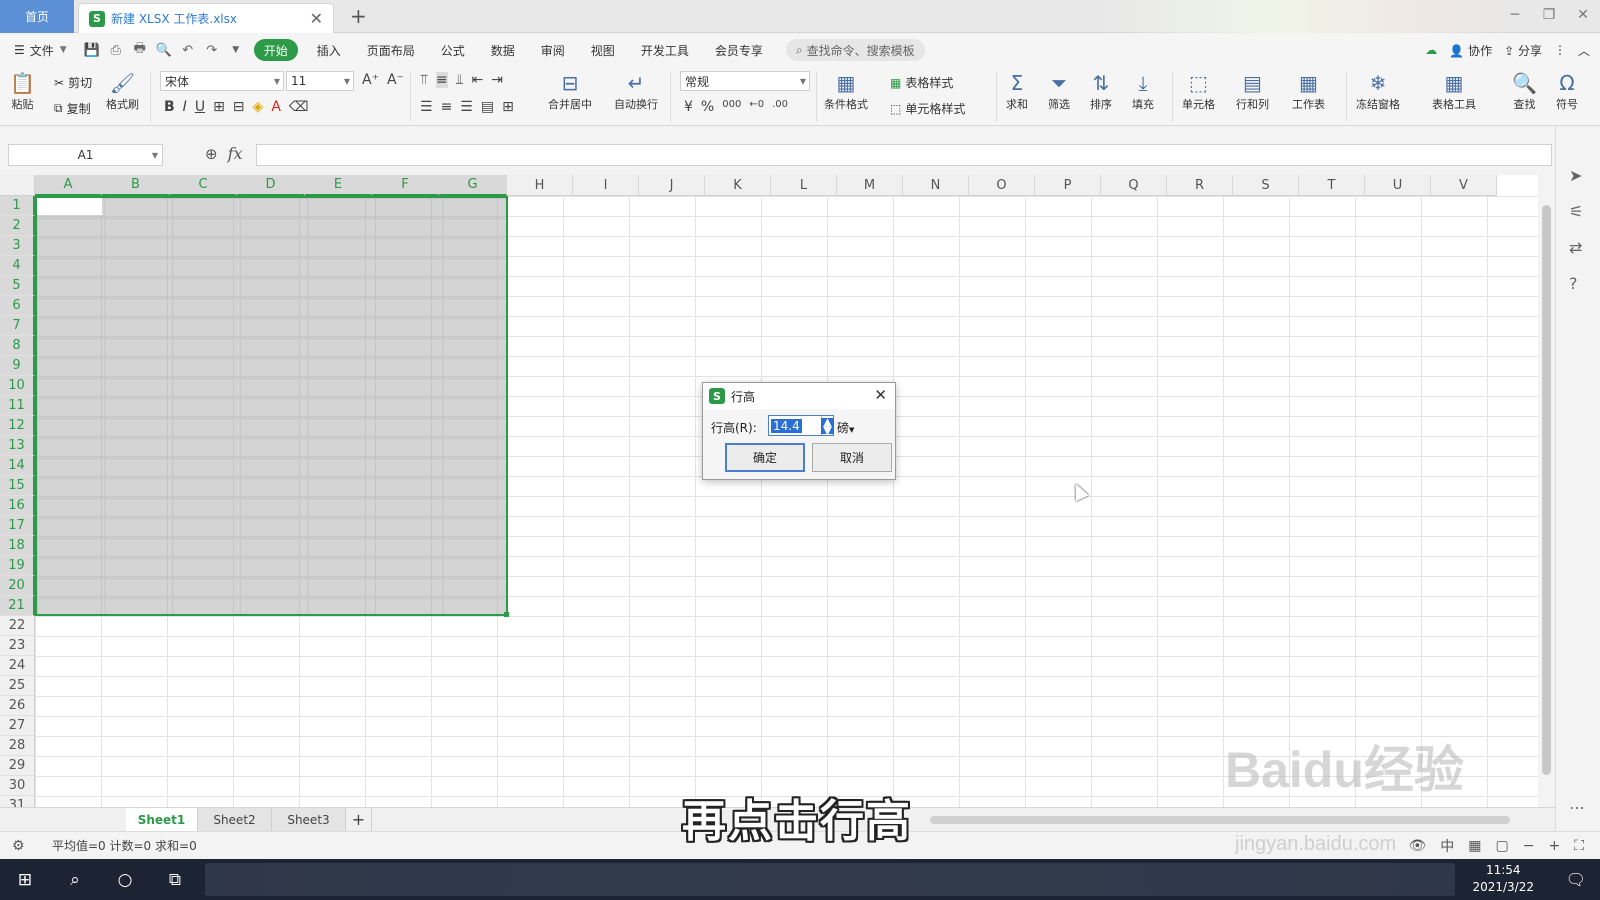 This screenshot has height=900, width=1600. What do you see at coordinates (855, 50) in the screenshot?
I see `command-search: ⌕ 查找命令、搜索模板` at bounding box center [855, 50].